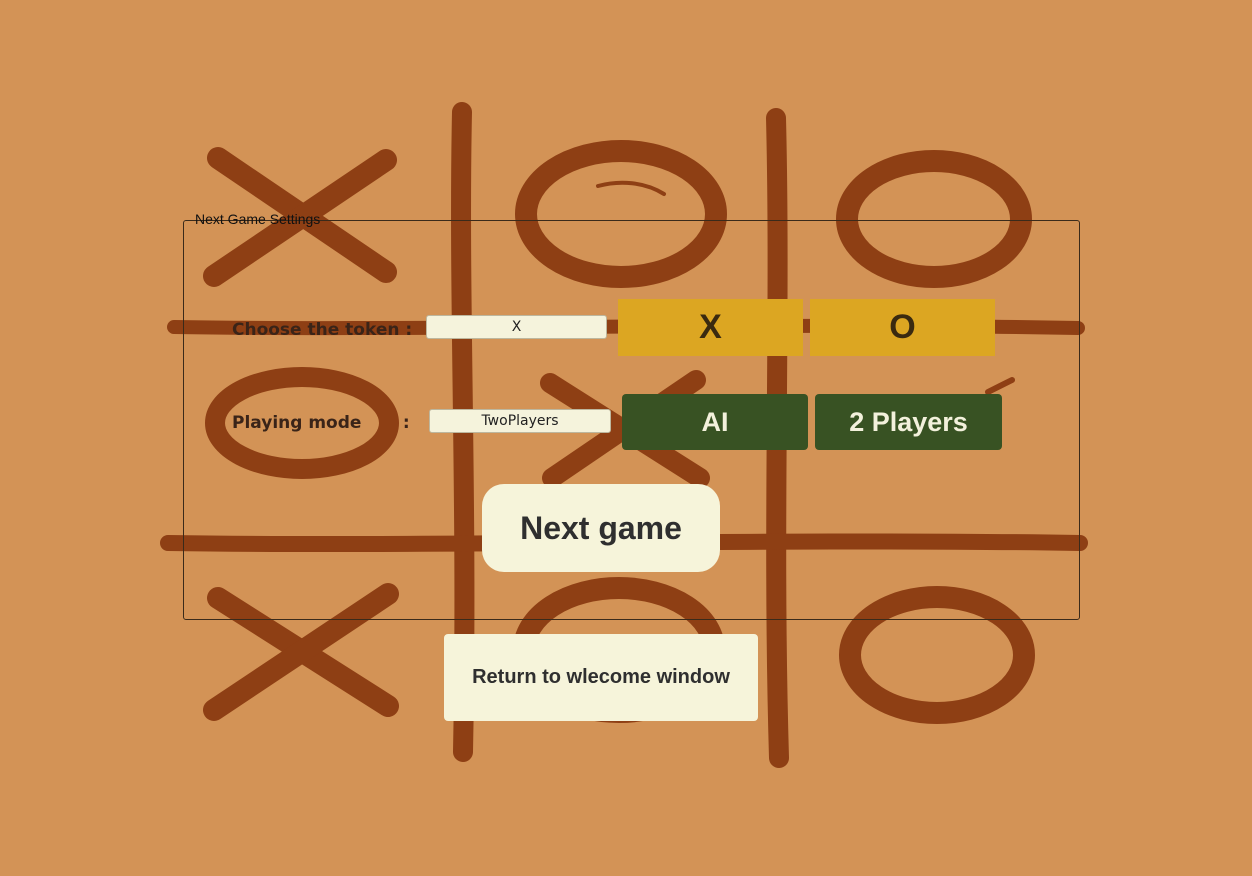 The image size is (1252, 876). I want to click on token-x-button: X, so click(710, 327).